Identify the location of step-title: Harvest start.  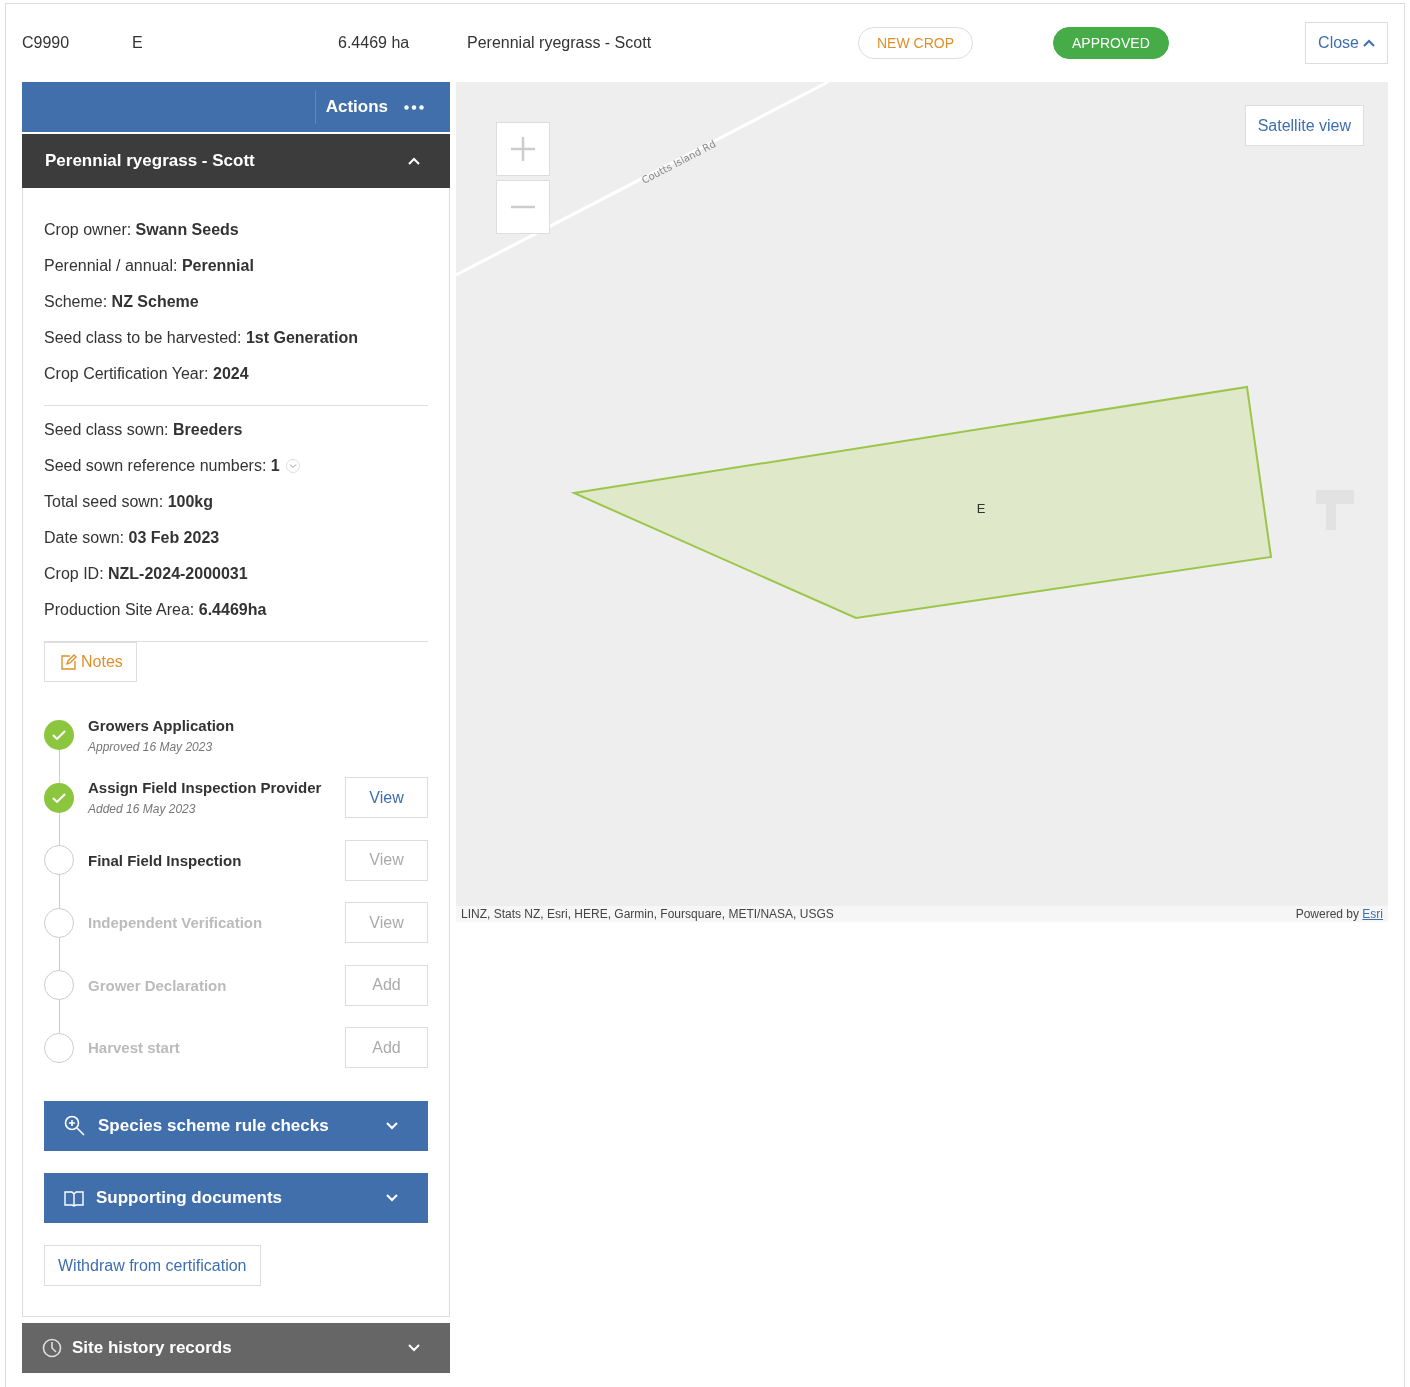
(134, 1048).